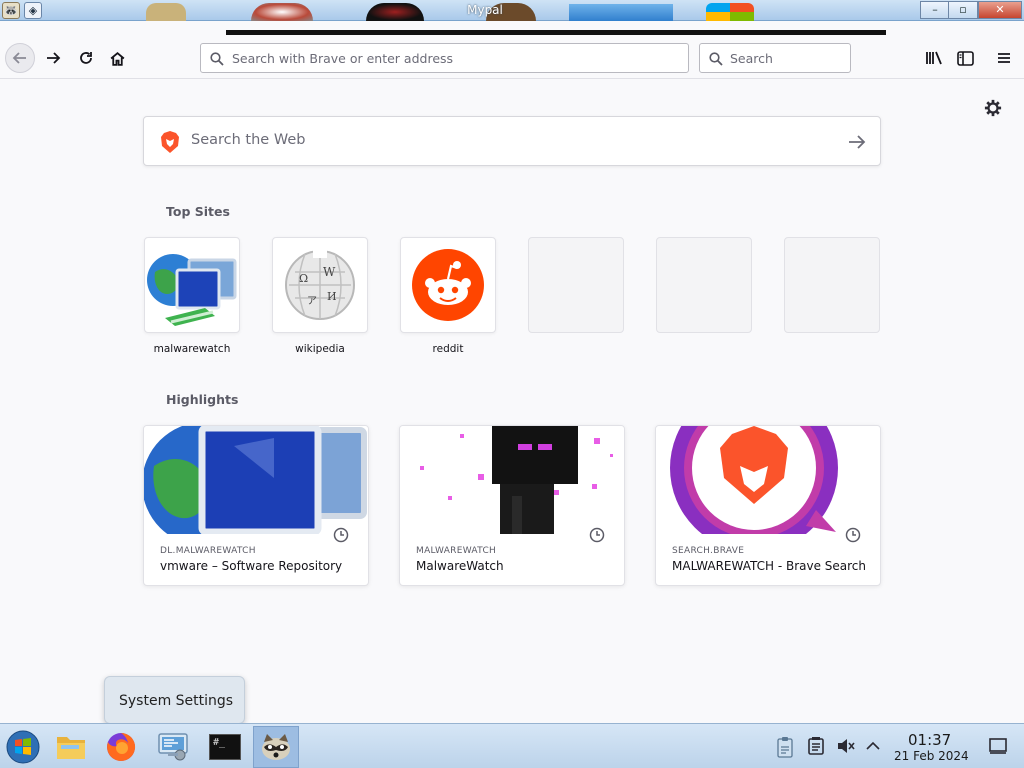 The height and width of the screenshot is (768, 1024). I want to click on svg-text: W, so click(329, 272).